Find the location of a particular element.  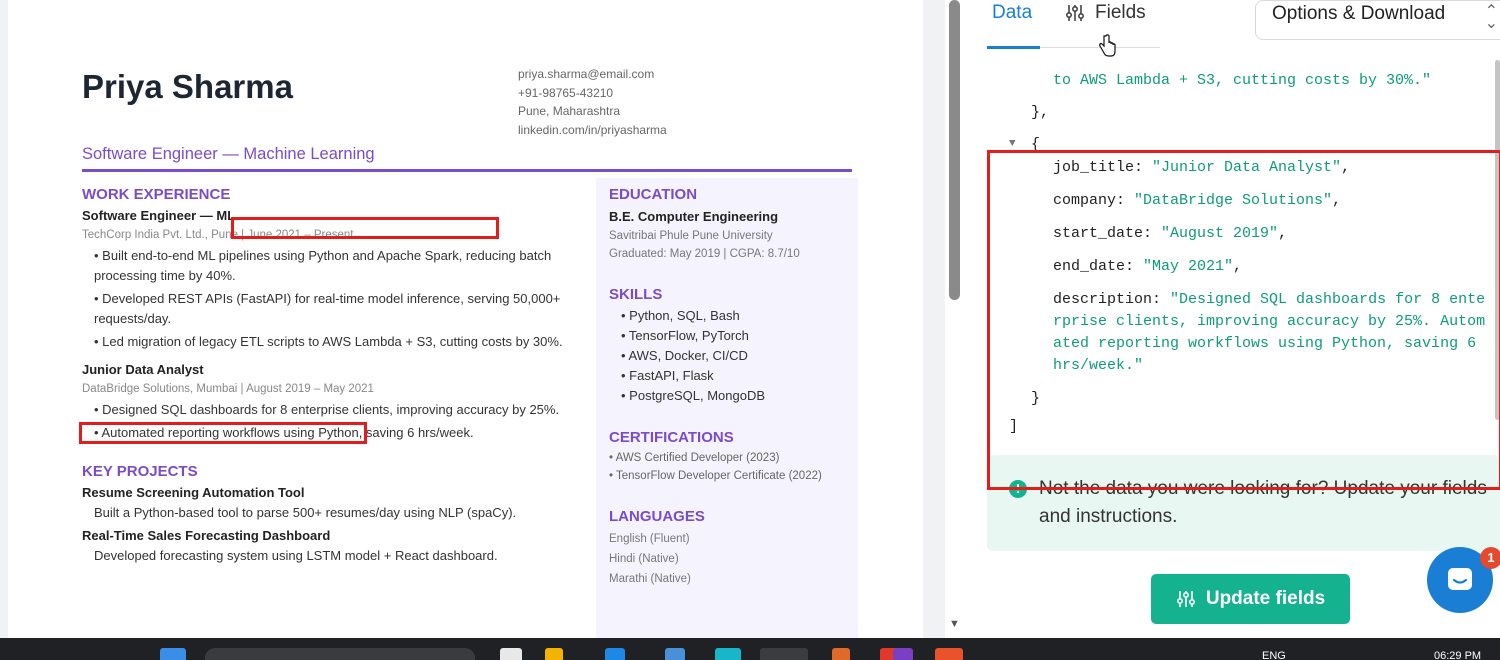

language-item: English (Fluent) is located at coordinates (649, 539).